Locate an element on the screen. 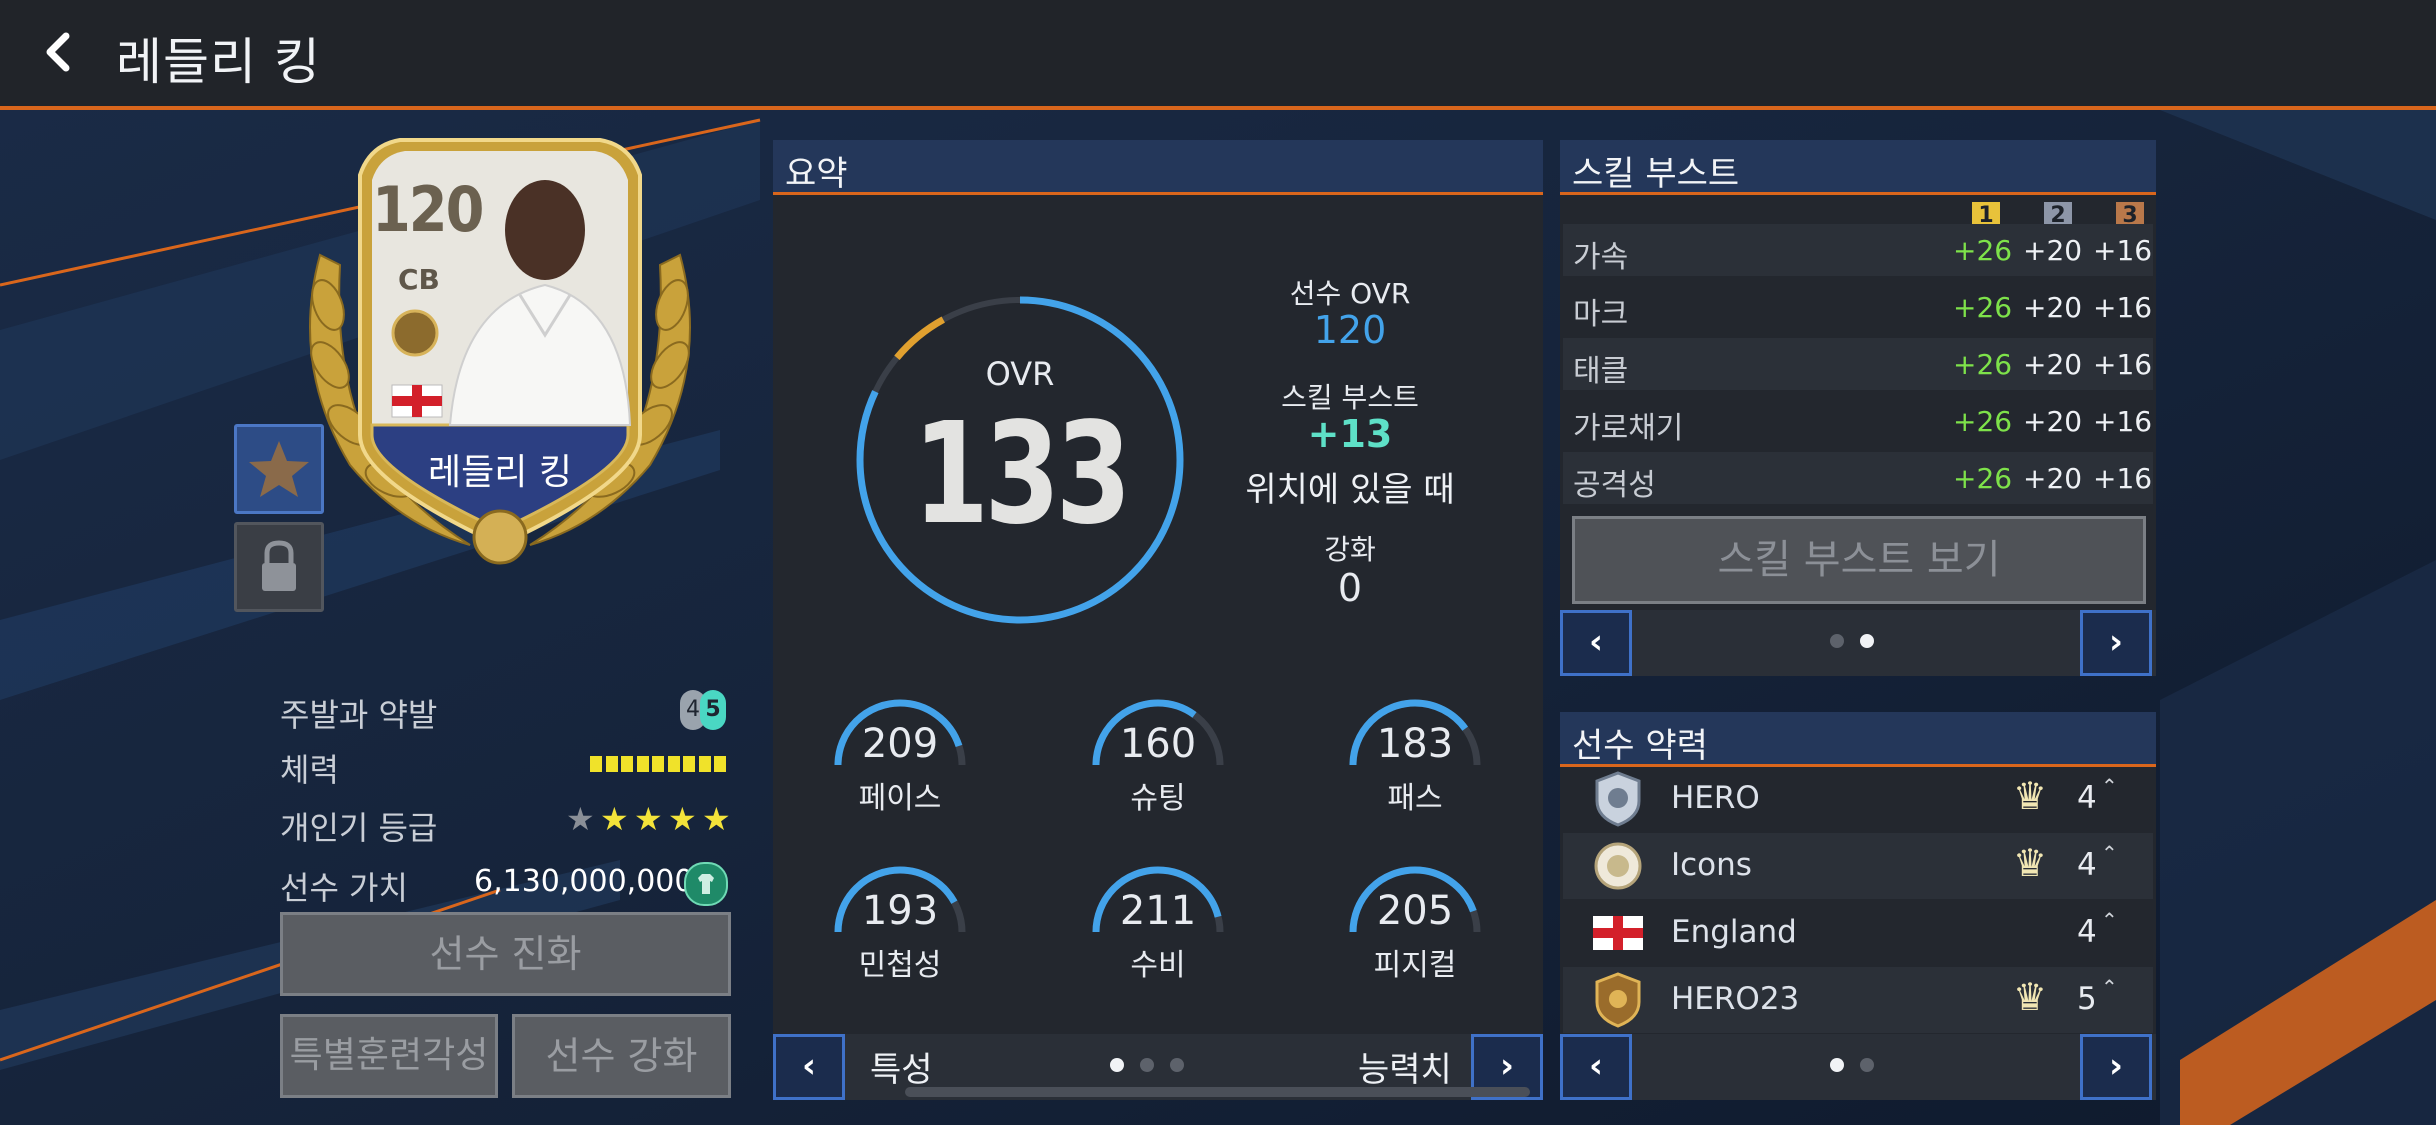 The image size is (2436, 1125). chemistry-row: HERO ♛ 4 ⌃ is located at coordinates (1858, 799).